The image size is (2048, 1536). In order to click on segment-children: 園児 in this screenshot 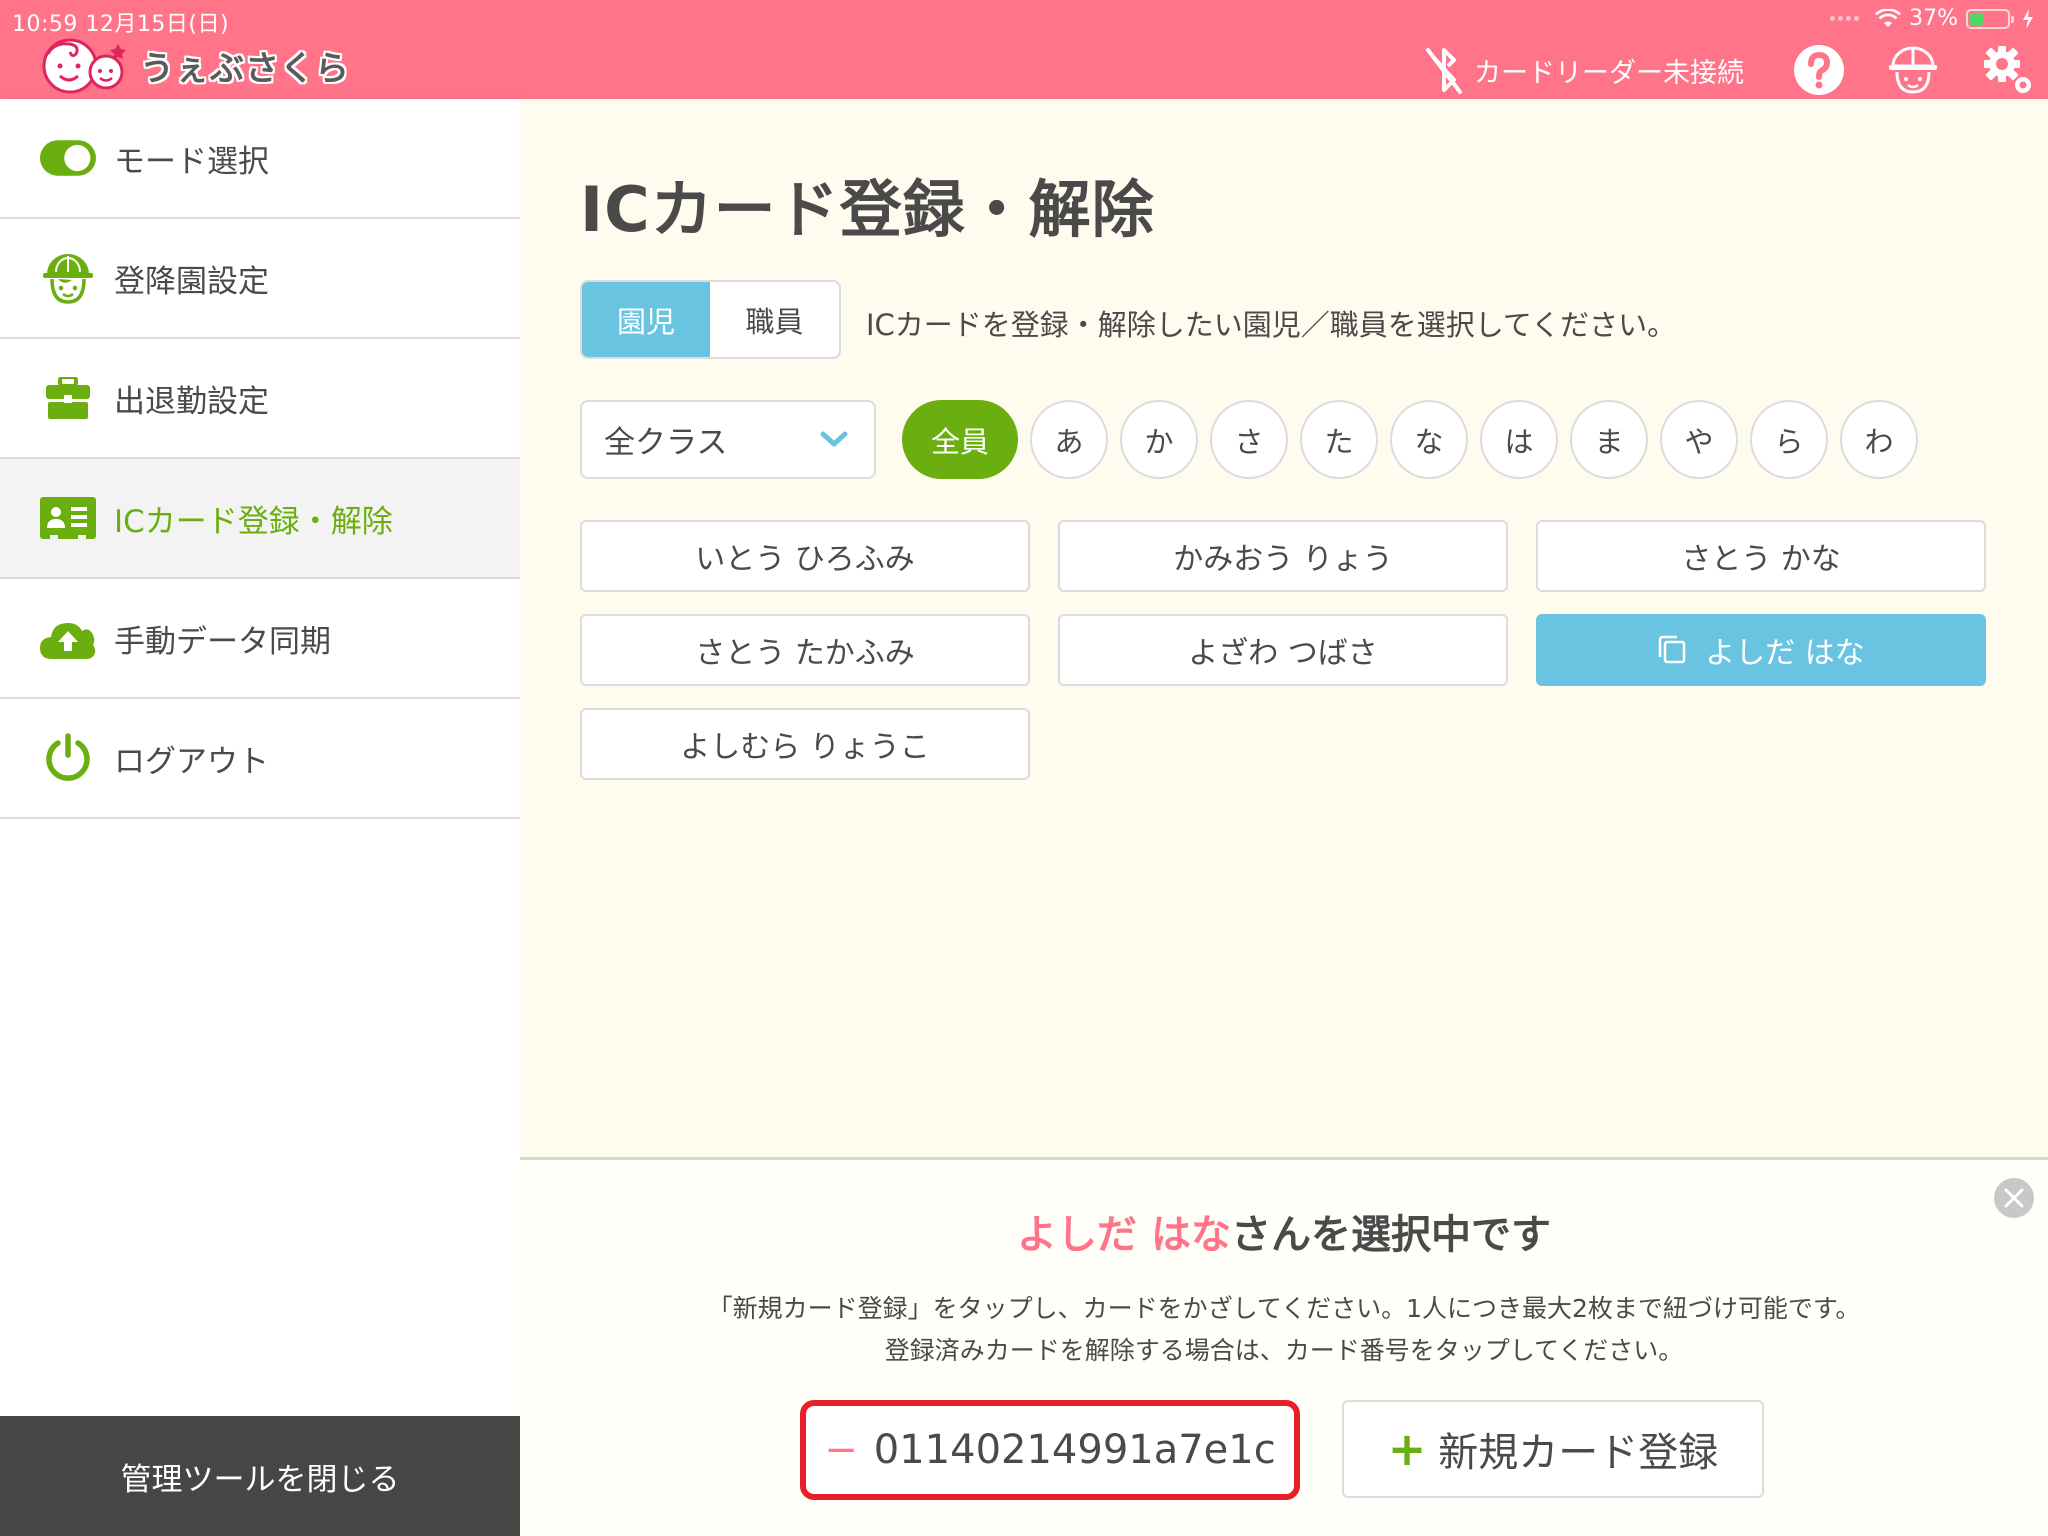, I will do `click(646, 319)`.